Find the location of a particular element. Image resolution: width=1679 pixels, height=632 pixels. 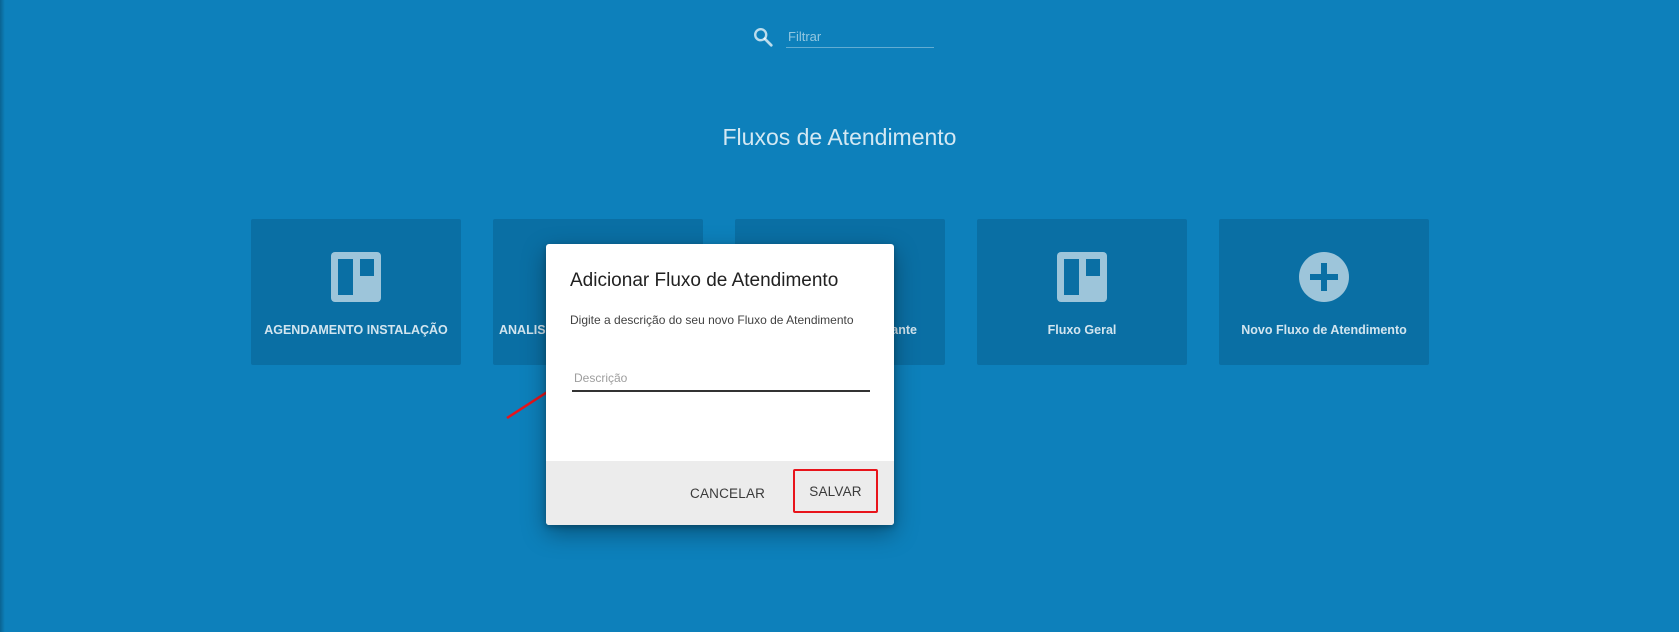

card-label: Fluxo Geral is located at coordinates (1082, 330).